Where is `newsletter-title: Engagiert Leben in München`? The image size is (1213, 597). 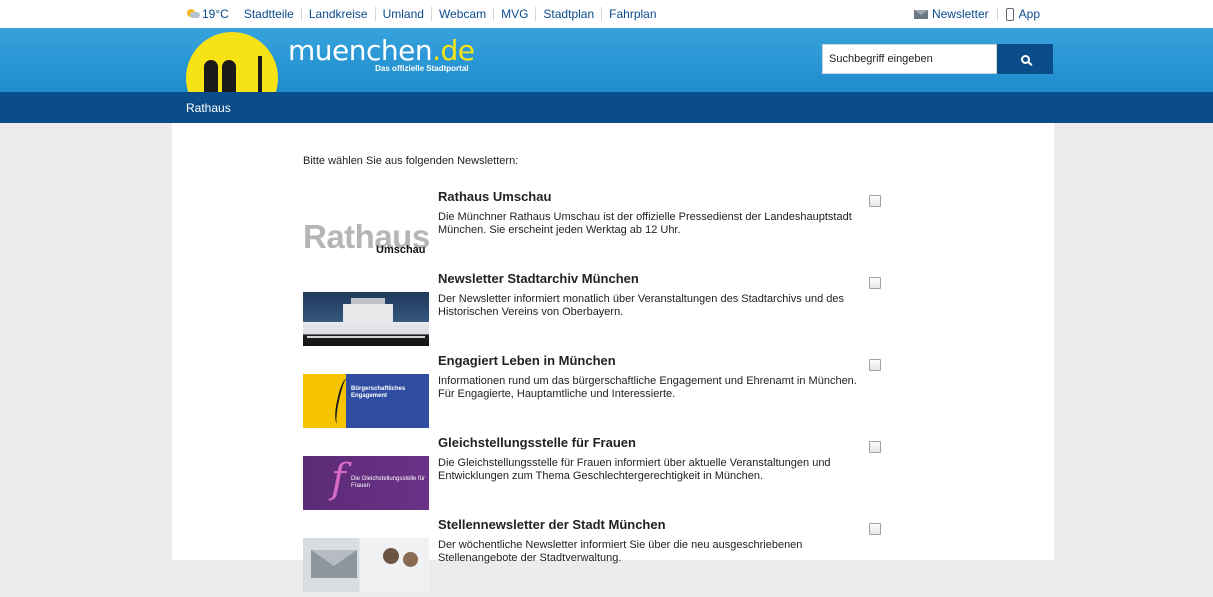 newsletter-title: Engagiert Leben in München is located at coordinates (527, 360).